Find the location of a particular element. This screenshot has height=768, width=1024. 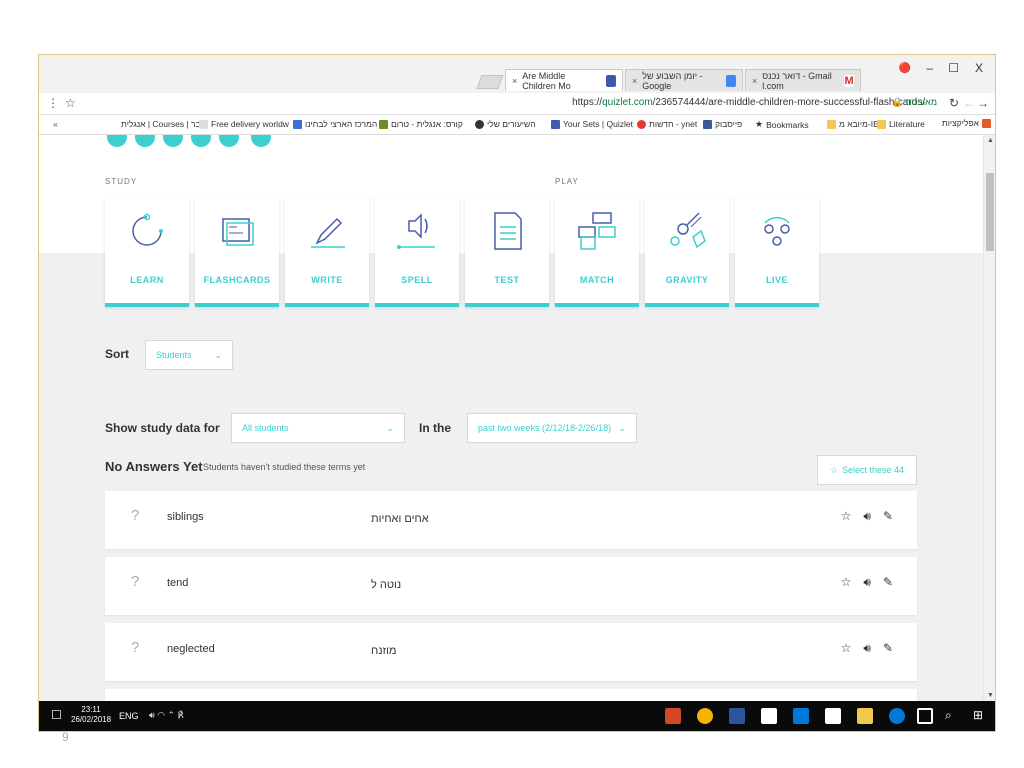

quizlet-icon is located at coordinates (555, 124).